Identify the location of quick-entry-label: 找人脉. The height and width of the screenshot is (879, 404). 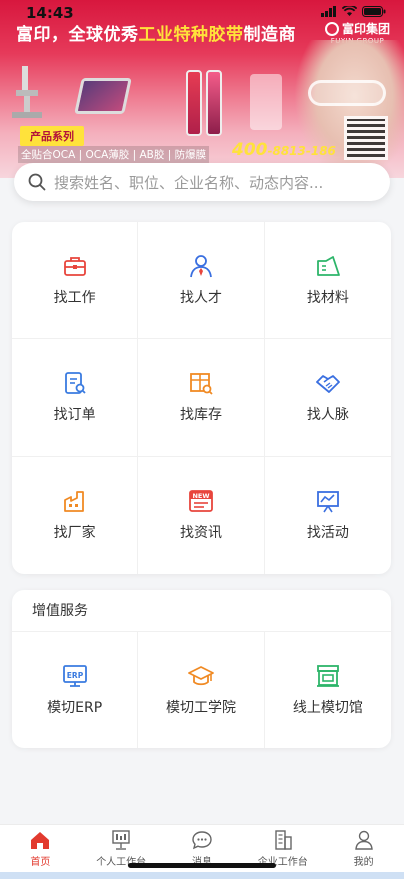
(327, 415).